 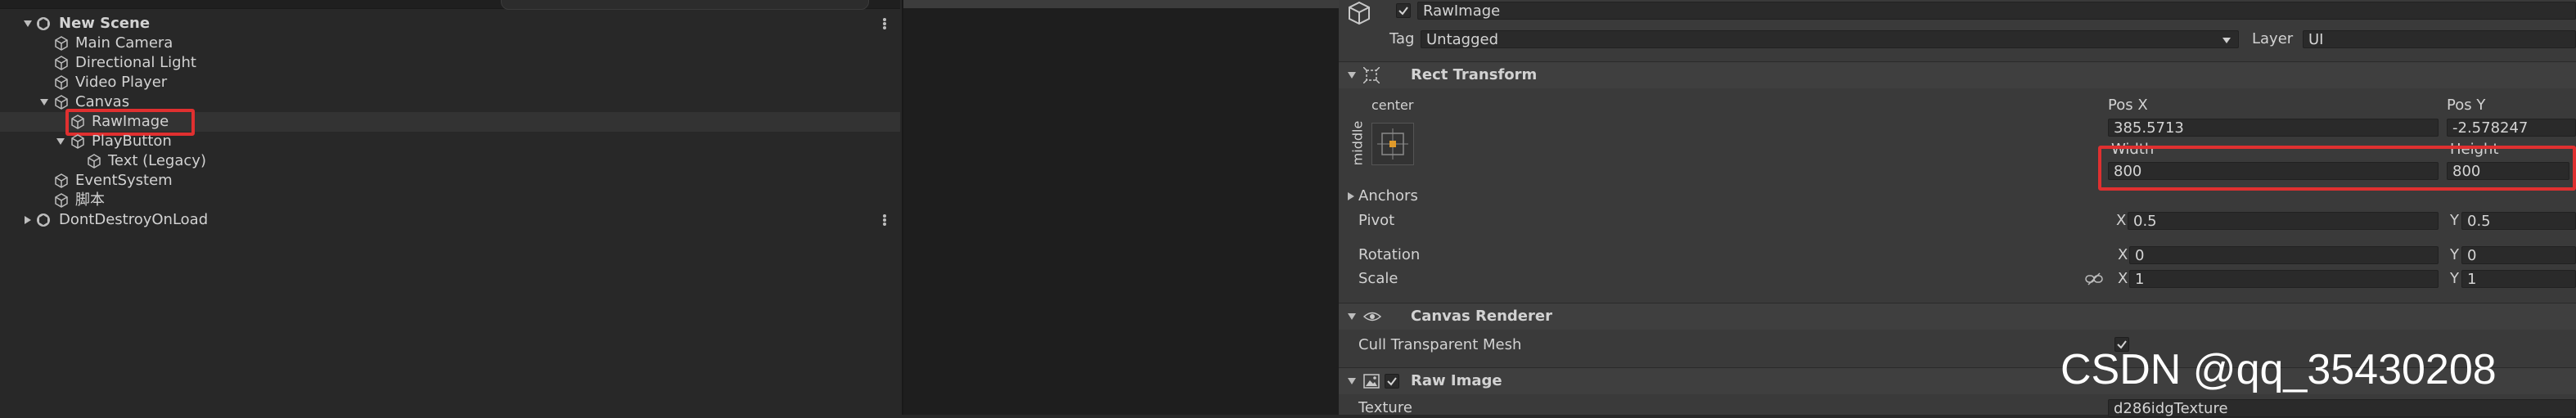 What do you see at coordinates (157, 160) in the screenshot?
I see `hierarchy-item-label: Text (Legacy)` at bounding box center [157, 160].